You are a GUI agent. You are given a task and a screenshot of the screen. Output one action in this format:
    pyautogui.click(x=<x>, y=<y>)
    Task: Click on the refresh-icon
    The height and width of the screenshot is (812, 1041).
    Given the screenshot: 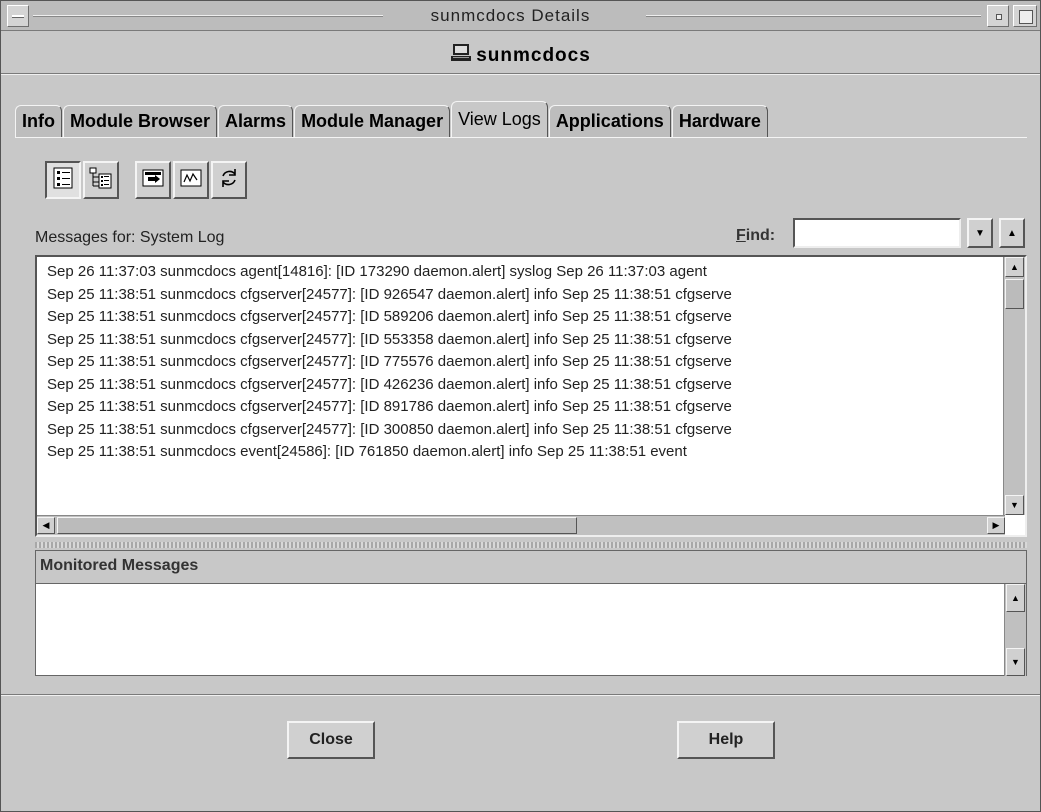 What is the action you would take?
    pyautogui.click(x=229, y=180)
    